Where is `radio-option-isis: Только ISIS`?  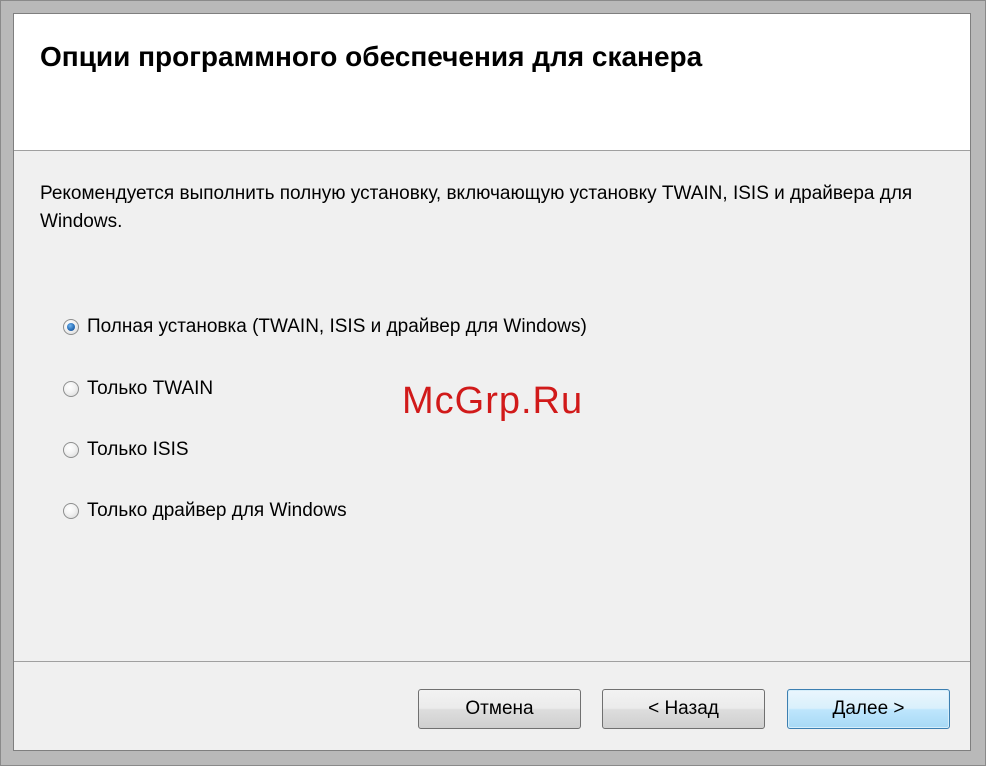 radio-option-isis: Только ISIS is located at coordinates (126, 450).